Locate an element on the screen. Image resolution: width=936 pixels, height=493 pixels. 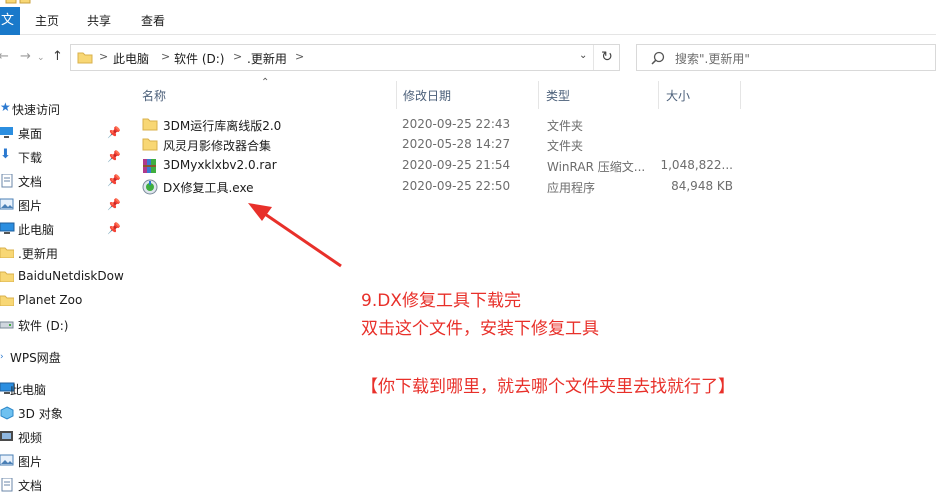
annotation-step-title: 9.DX修复工具下载完 is located at coordinates (441, 301).